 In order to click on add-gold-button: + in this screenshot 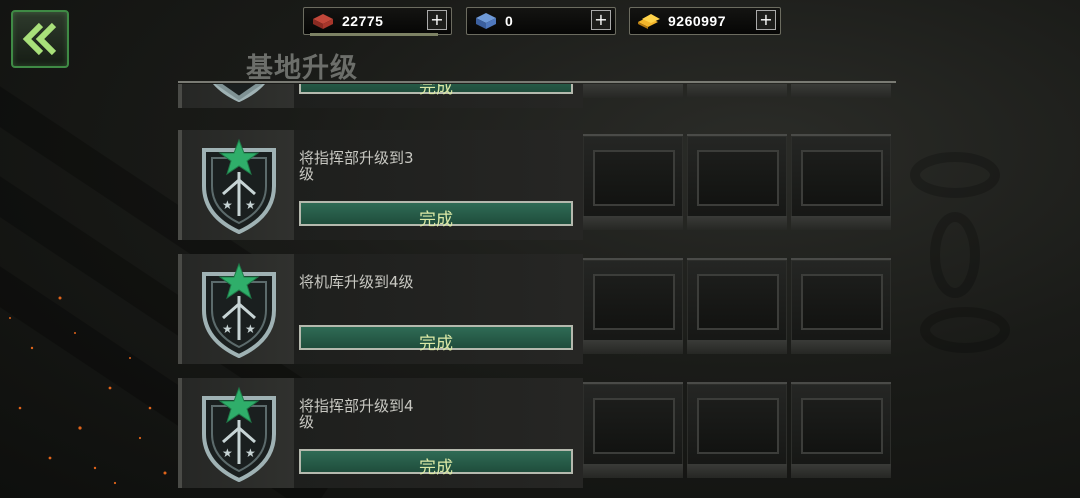, I will do `click(766, 20)`.